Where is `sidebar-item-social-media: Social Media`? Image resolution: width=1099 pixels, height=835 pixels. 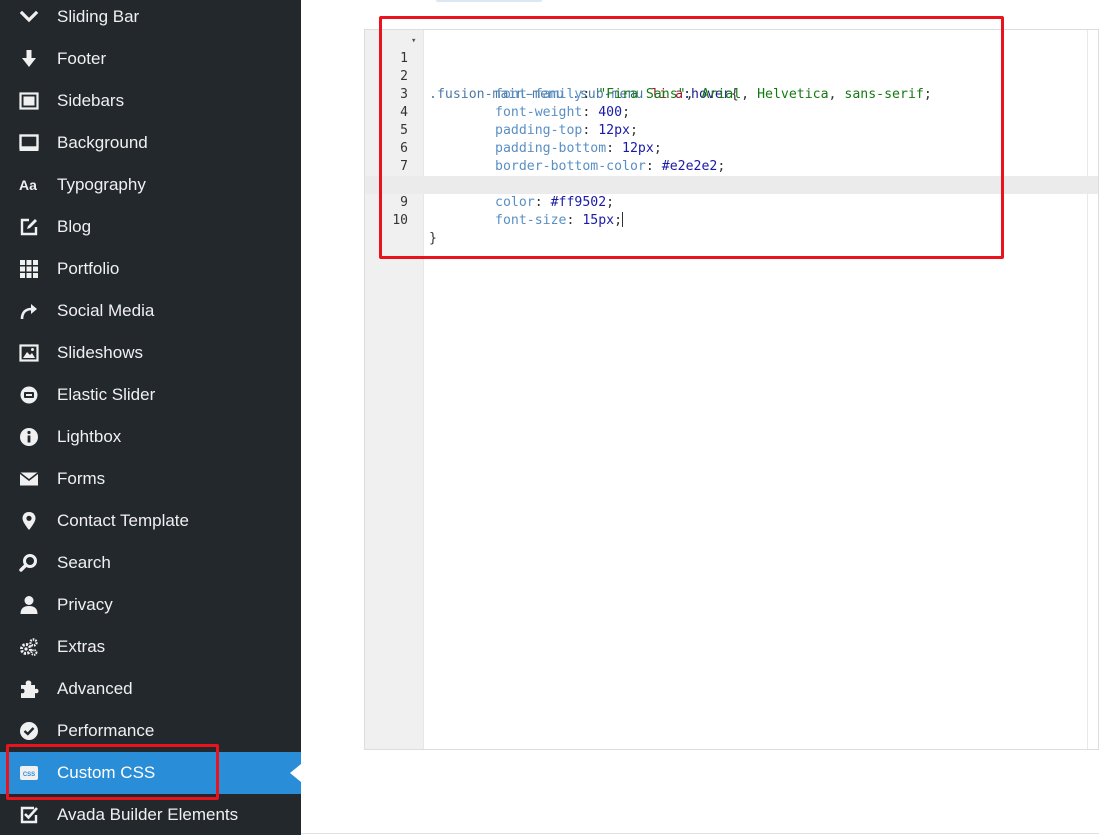
sidebar-item-social-media: Social Media is located at coordinates (150, 311).